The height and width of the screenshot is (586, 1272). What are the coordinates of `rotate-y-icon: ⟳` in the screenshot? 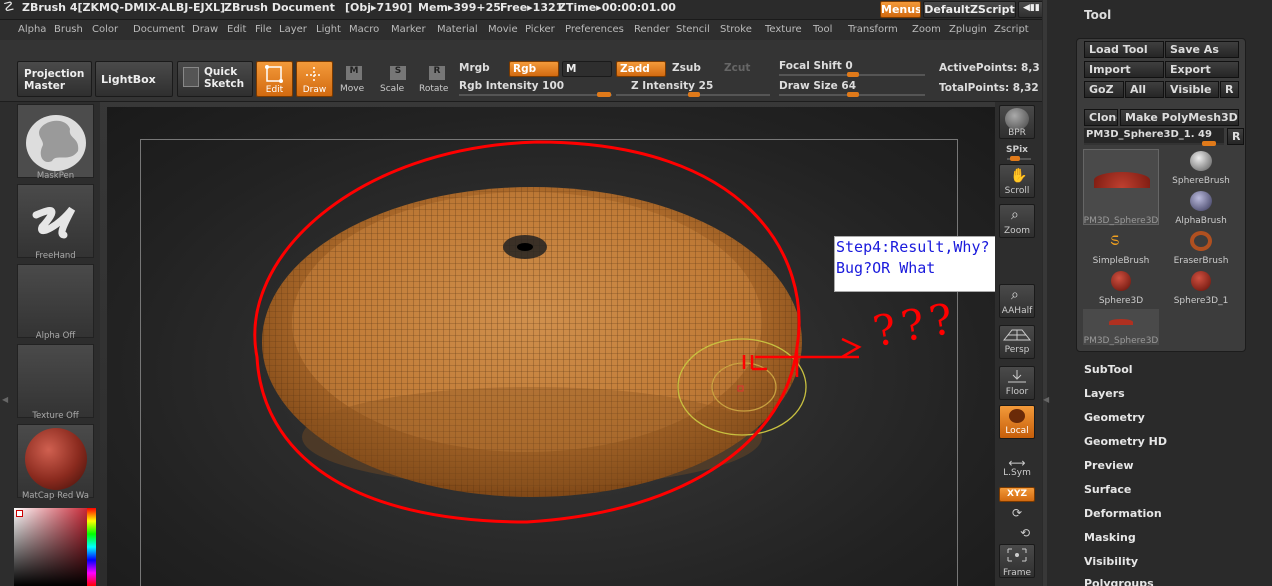 It's located at (1017, 513).